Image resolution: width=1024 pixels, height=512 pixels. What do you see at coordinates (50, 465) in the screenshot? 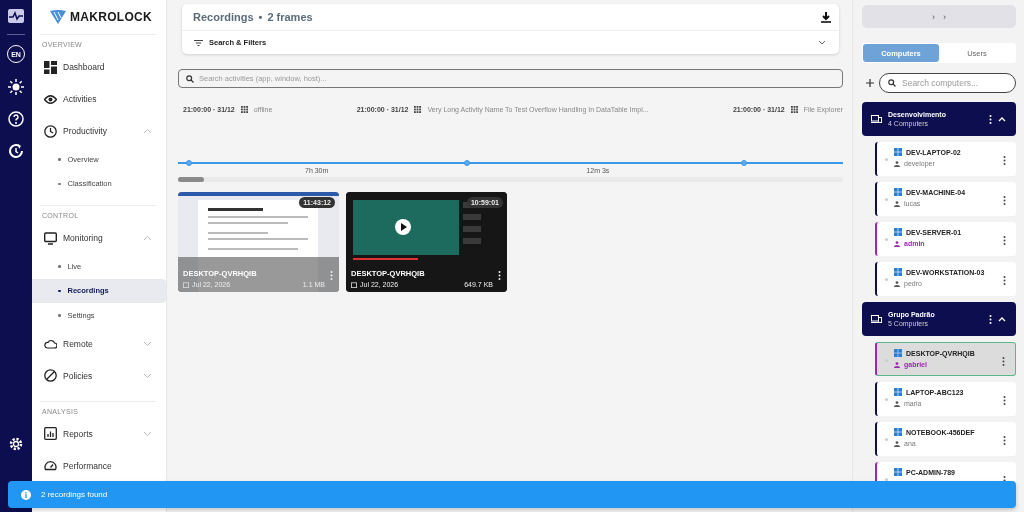
I see `gauge-icon` at bounding box center [50, 465].